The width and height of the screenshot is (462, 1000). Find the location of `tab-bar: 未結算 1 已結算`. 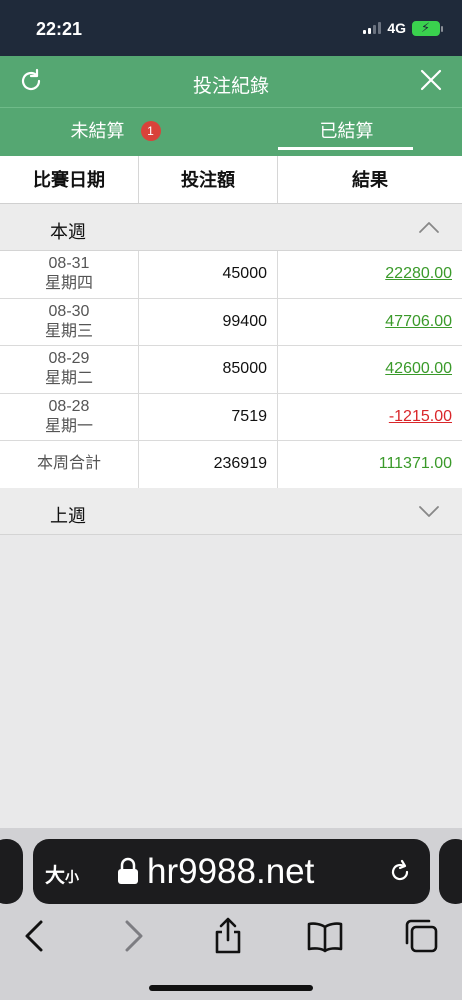

tab-bar: 未結算 1 已結算 is located at coordinates (231, 131).